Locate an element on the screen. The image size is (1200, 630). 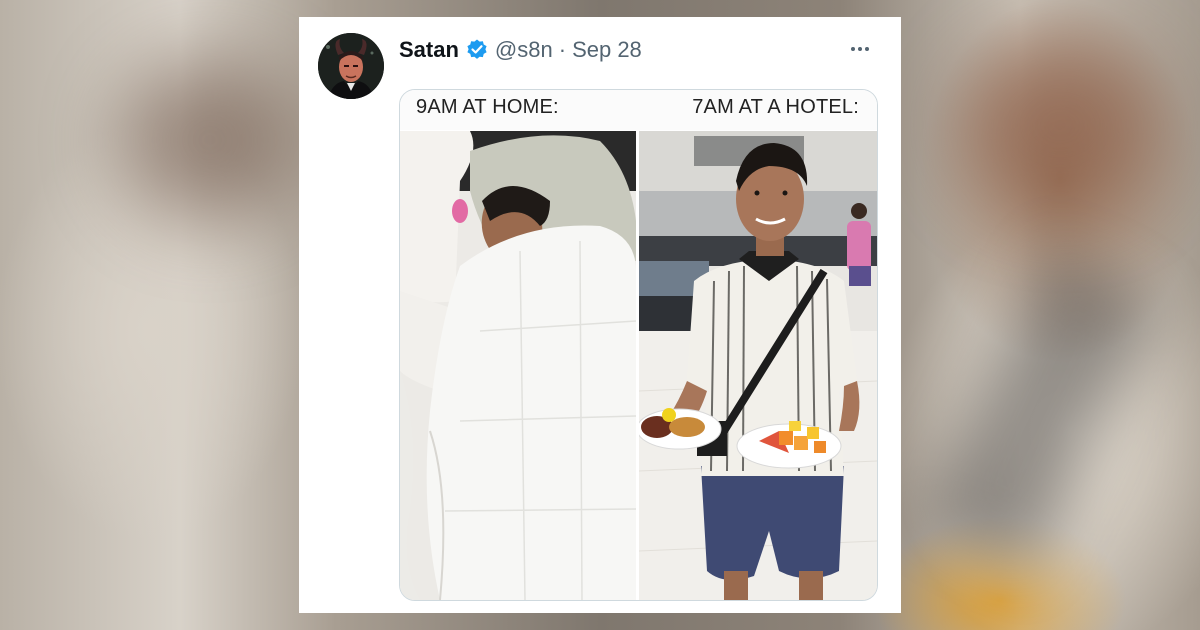
meme-caption-bar: 9AM AT HOME: 7AM AT A HOTEL: is located at coordinates (638, 110).